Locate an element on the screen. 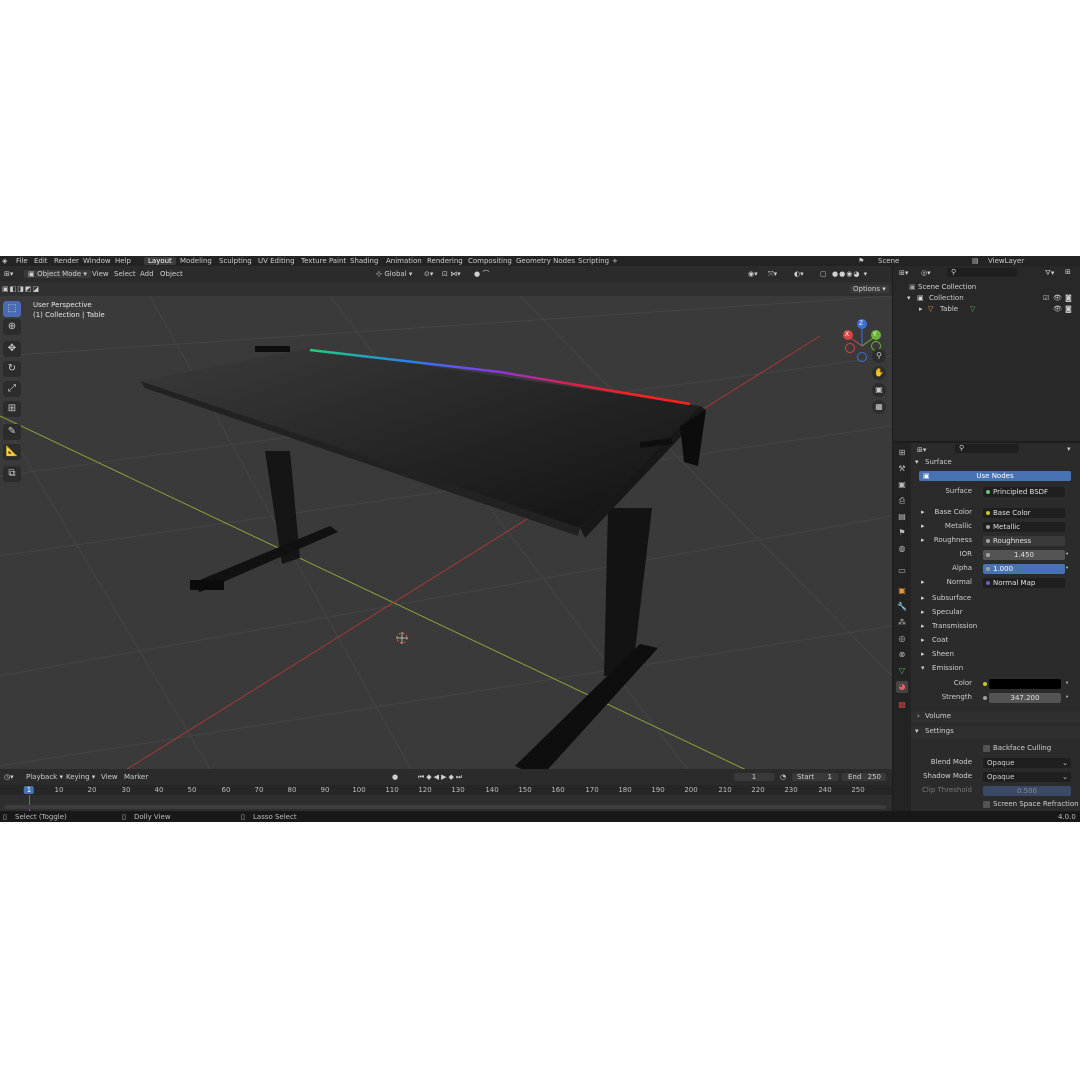  pivot-point-icon: ⊙▾ is located at coordinates (428, 274).